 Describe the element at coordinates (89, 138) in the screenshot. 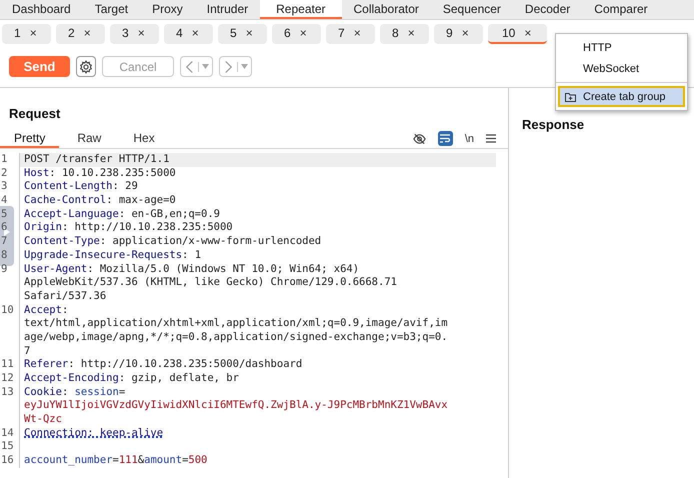

I see `view-tab: Raw` at that location.